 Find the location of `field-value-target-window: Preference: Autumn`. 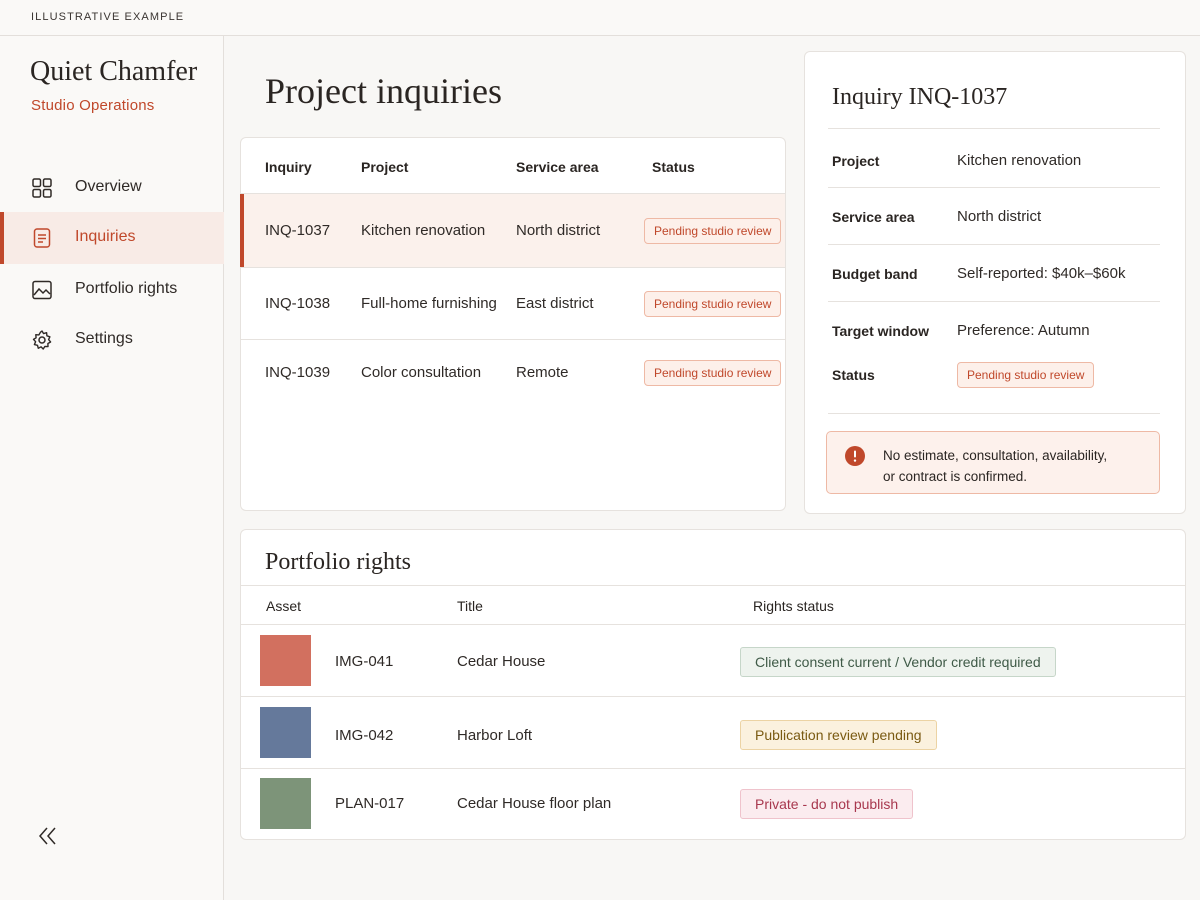

field-value-target-window: Preference: Autumn is located at coordinates (1023, 330).